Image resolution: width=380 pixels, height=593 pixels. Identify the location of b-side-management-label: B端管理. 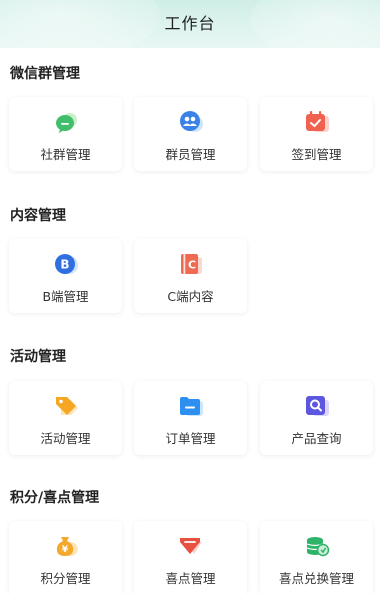
(65, 296).